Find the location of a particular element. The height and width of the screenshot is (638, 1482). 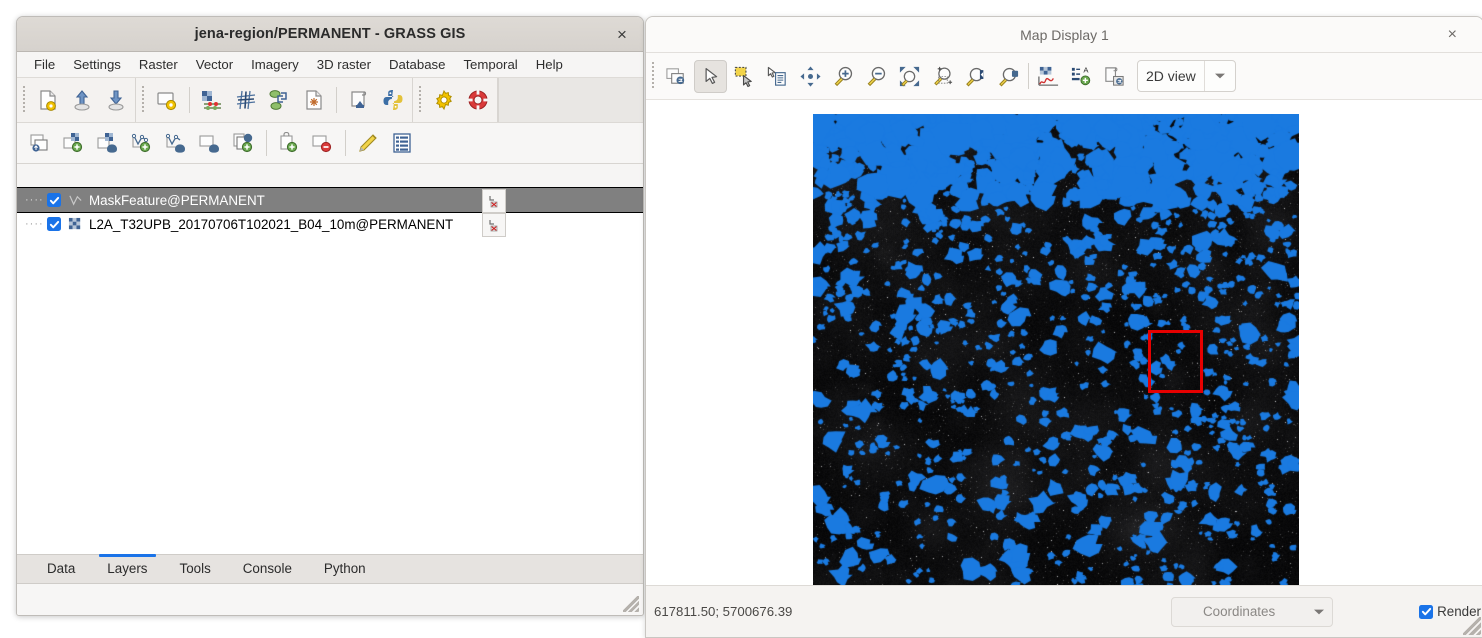

settings-gear-icon is located at coordinates (444, 100).